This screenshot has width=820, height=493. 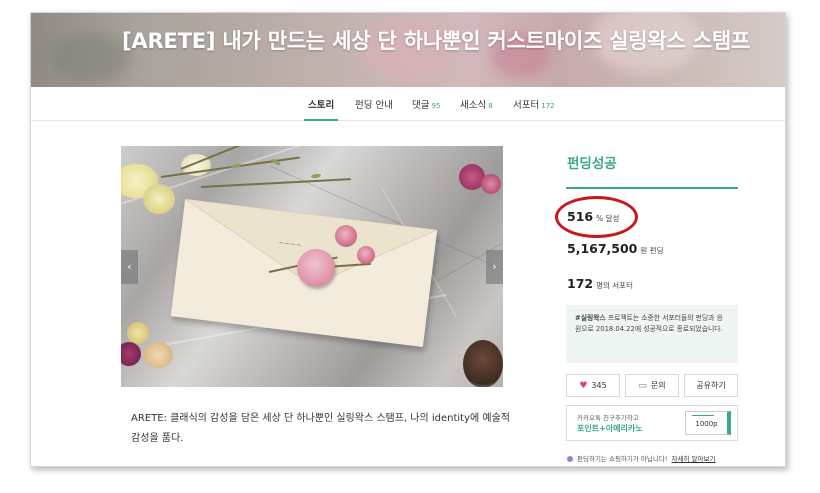 I want to click on wax-seal, so click(x=316, y=268).